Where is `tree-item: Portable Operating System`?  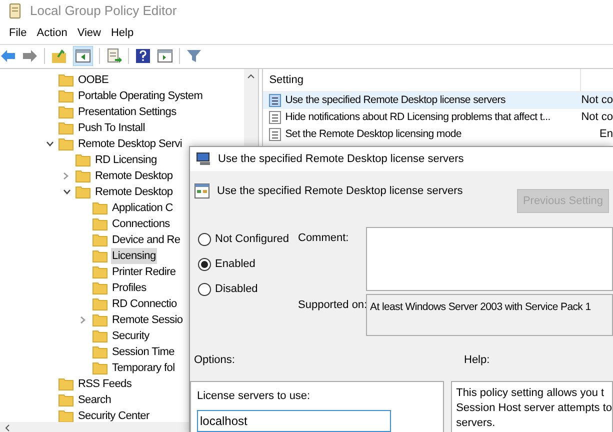
tree-item: Portable Operating System is located at coordinates (140, 96).